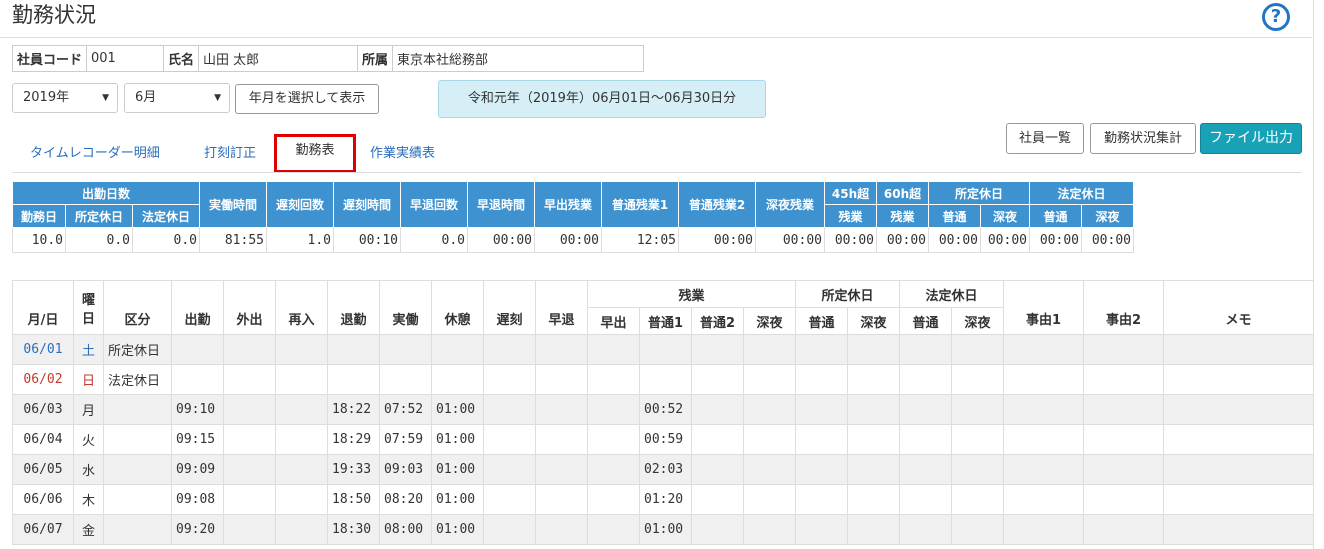 The width and height of the screenshot is (1324, 549). Describe the element at coordinates (43, 379) in the screenshot. I see `day-date: 06/02` at that location.